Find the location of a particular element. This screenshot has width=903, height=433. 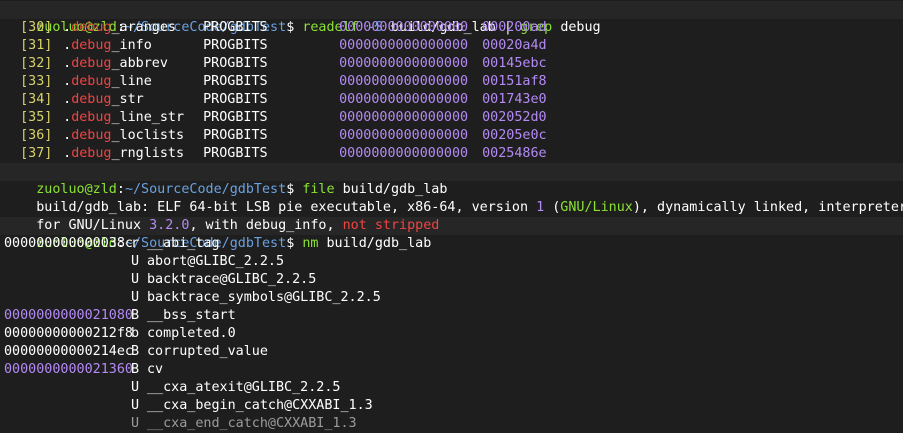

section-offset: 0025486e is located at coordinates (514, 153).